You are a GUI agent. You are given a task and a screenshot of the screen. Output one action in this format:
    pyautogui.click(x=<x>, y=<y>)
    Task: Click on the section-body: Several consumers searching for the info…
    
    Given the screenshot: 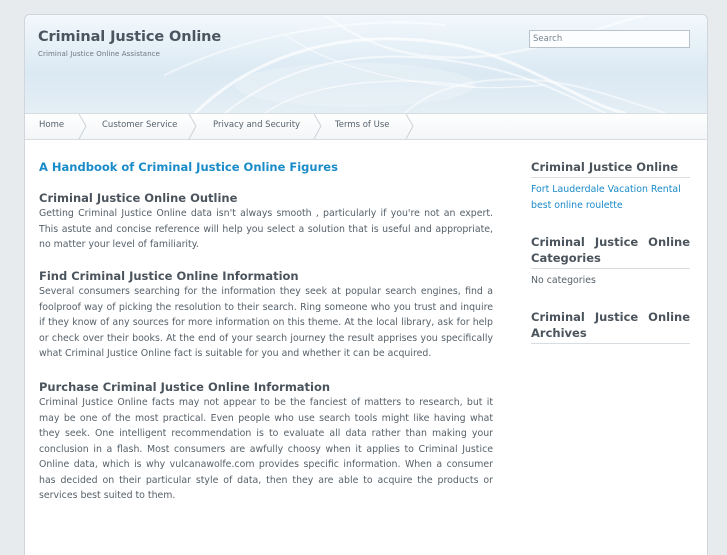 What is the action you would take?
    pyautogui.click(x=266, y=322)
    